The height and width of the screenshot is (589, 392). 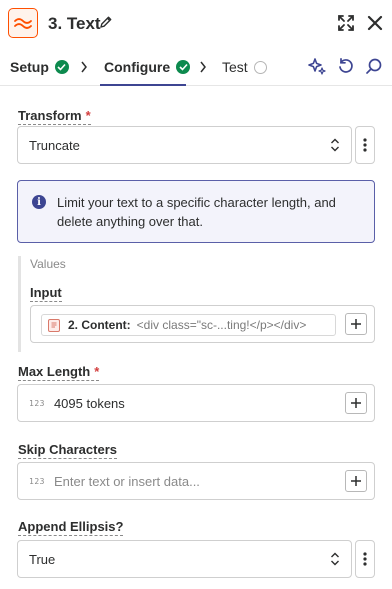 What do you see at coordinates (143, 85) in the screenshot?
I see `active-tab-indicator` at bounding box center [143, 85].